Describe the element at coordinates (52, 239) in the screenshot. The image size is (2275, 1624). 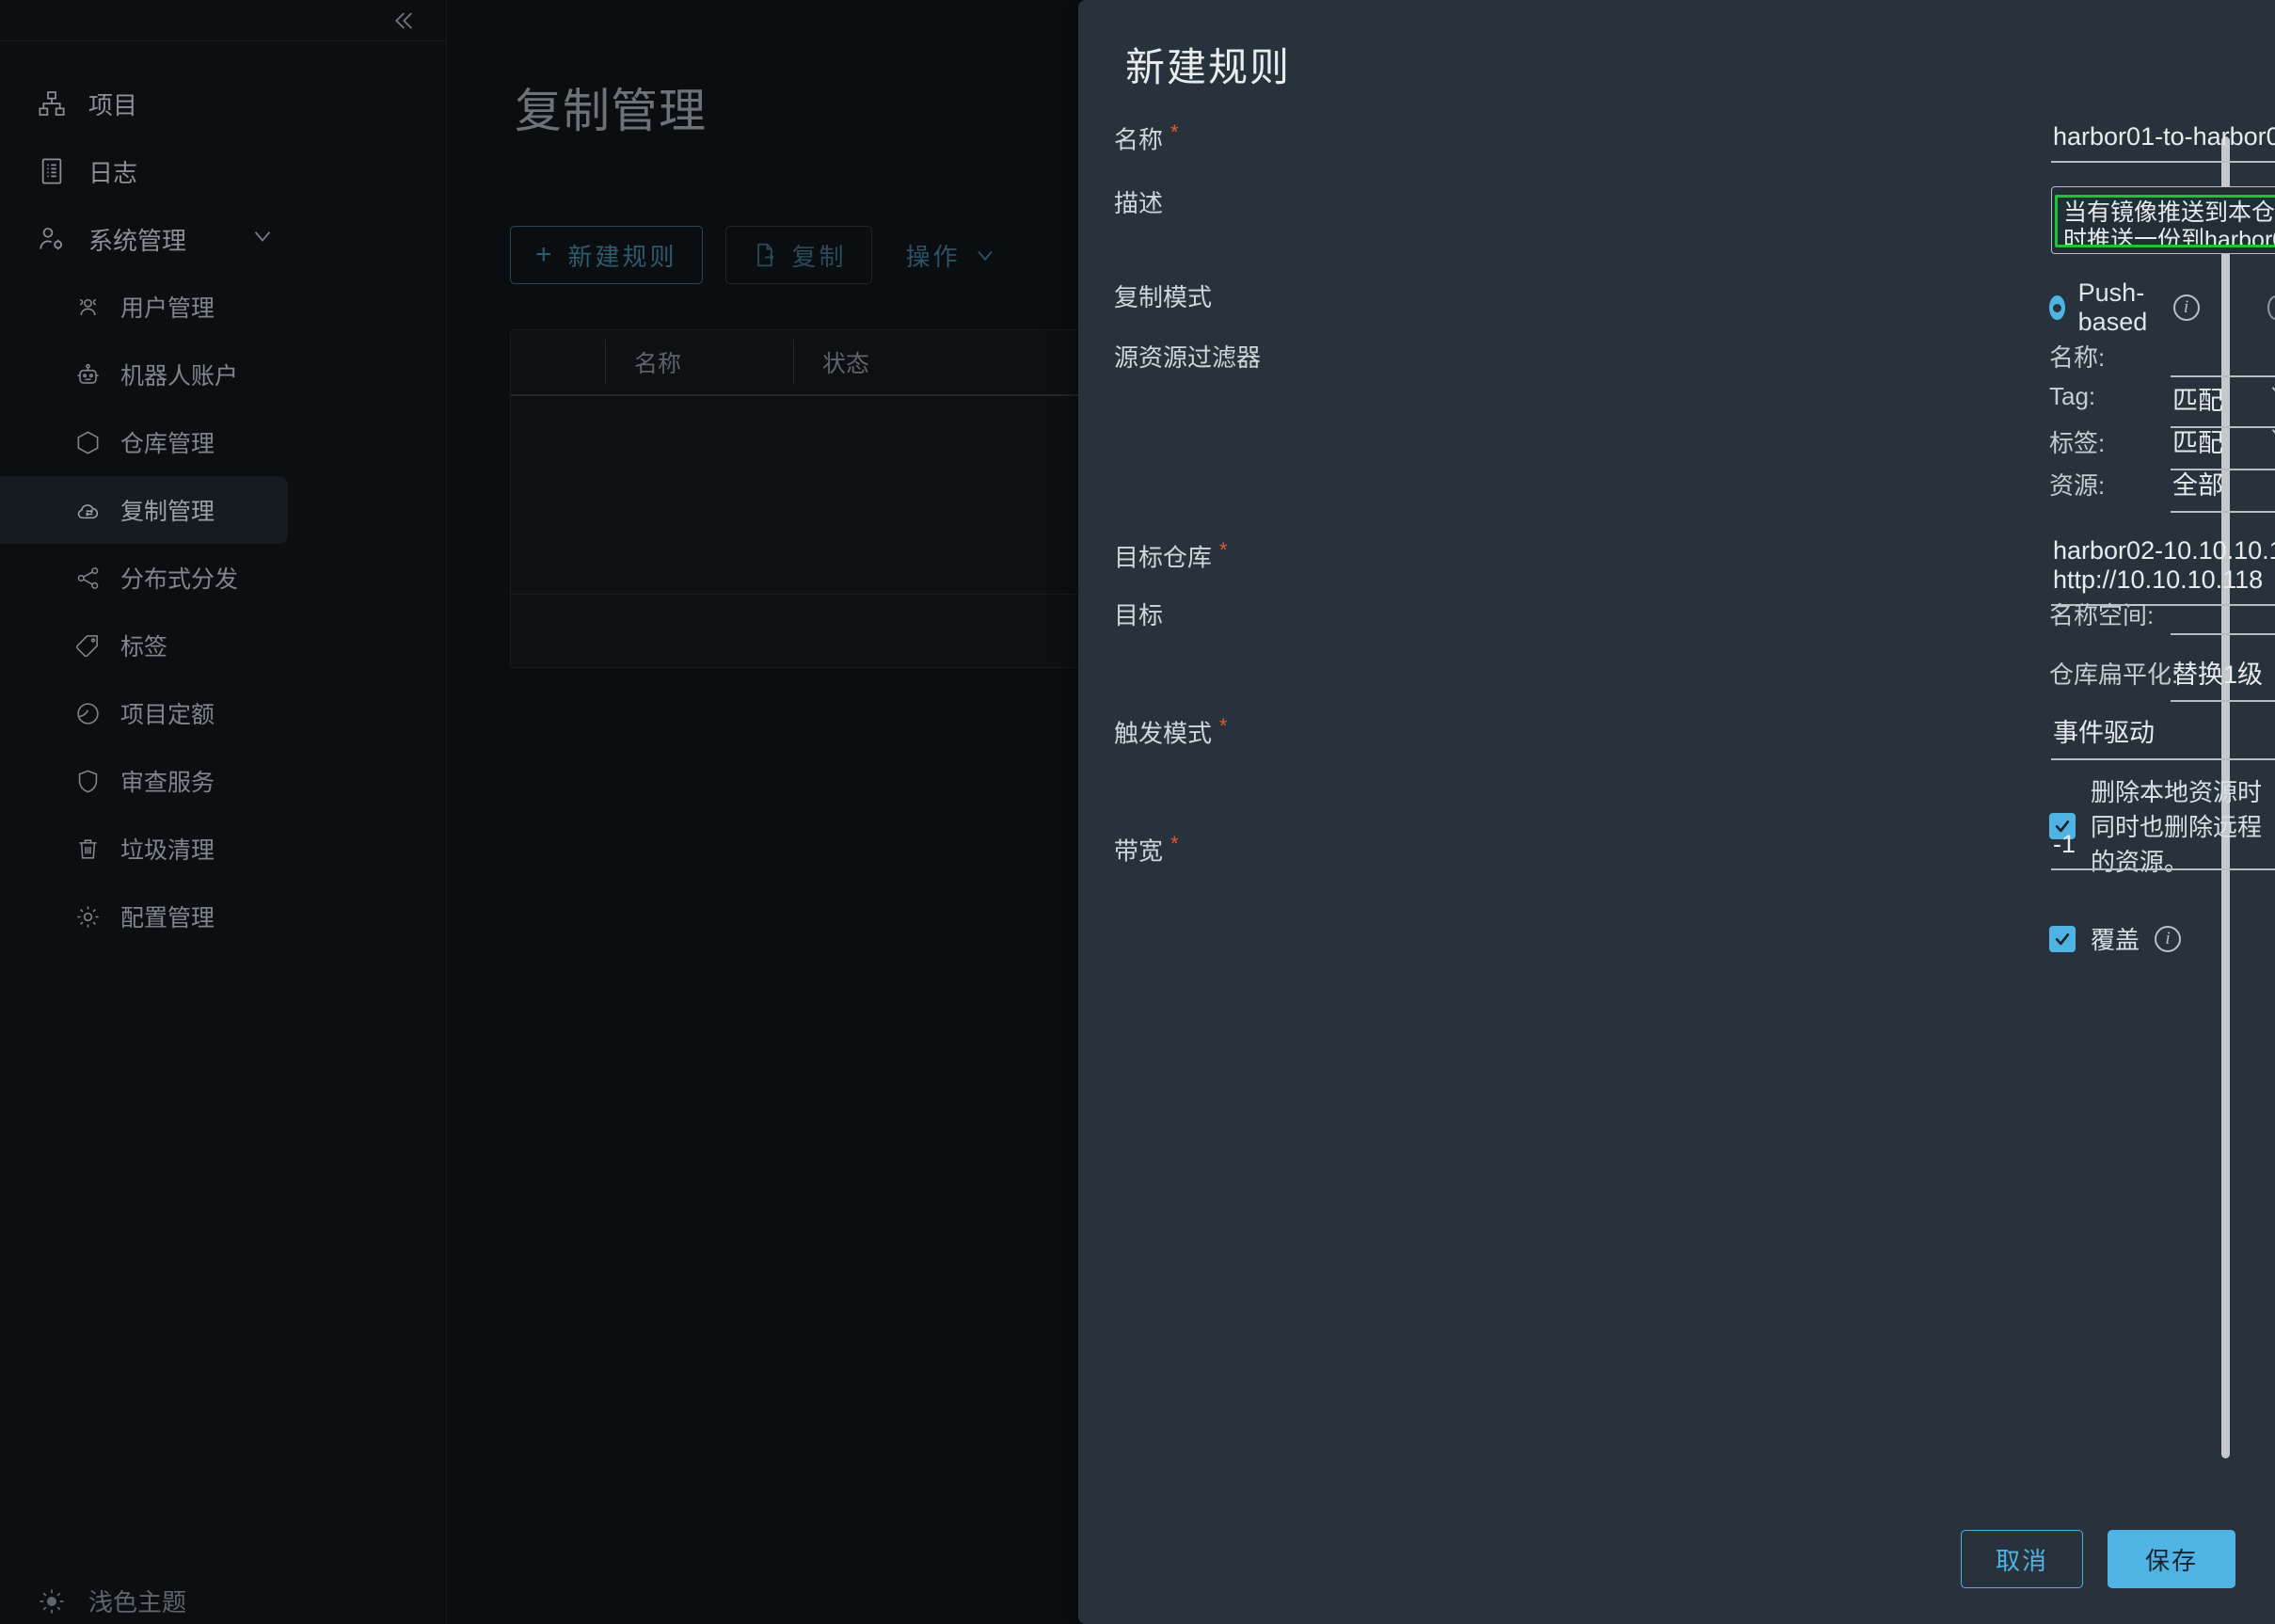
I see `user-gear-icon` at that location.